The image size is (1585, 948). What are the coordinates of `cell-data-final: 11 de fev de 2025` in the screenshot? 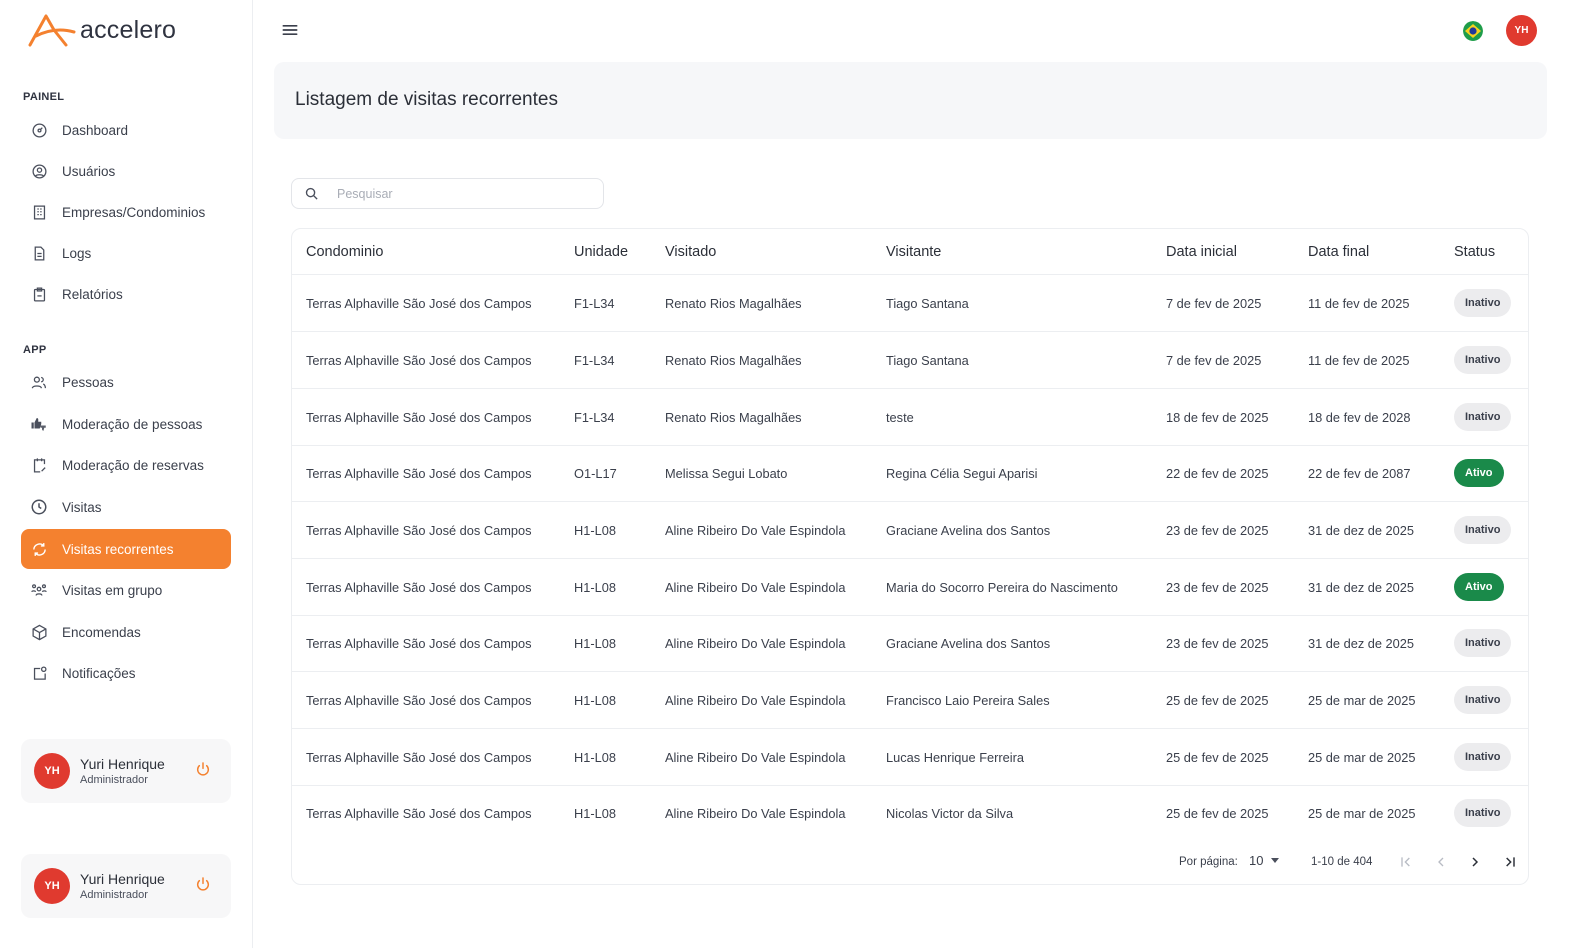 It's located at (1359, 360).